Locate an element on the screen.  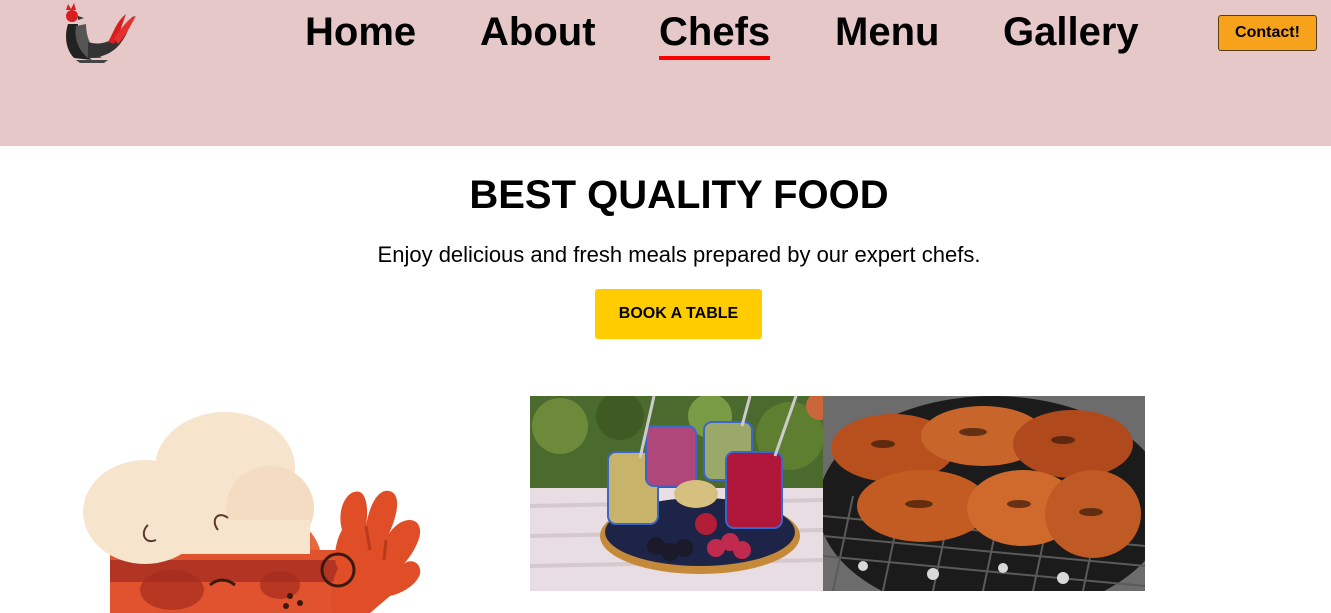
smoothies-photo is located at coordinates (676, 493).